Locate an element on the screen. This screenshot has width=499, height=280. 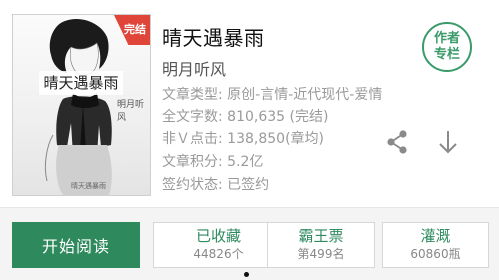
page-indicator-dot is located at coordinates (246, 274).